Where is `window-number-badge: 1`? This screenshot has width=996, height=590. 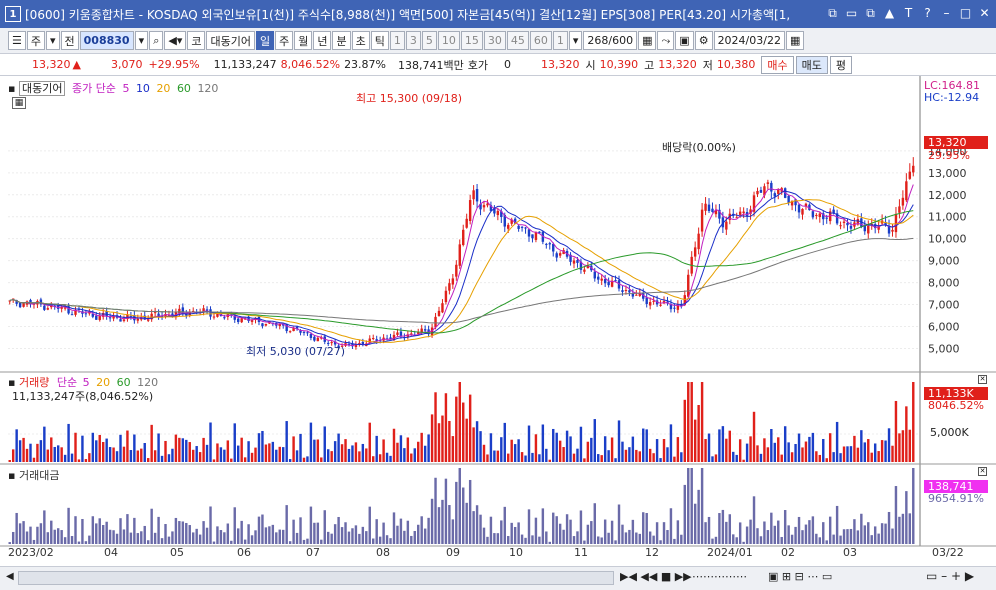
window-number-badge: 1 is located at coordinates (13, 14).